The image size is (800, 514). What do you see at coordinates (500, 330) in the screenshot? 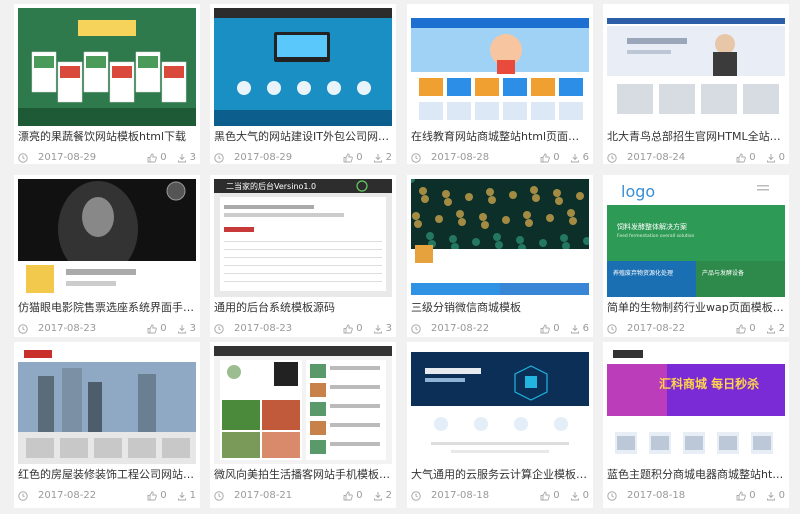
I see `template-meta: 2017-08-22 0 6` at bounding box center [500, 330].